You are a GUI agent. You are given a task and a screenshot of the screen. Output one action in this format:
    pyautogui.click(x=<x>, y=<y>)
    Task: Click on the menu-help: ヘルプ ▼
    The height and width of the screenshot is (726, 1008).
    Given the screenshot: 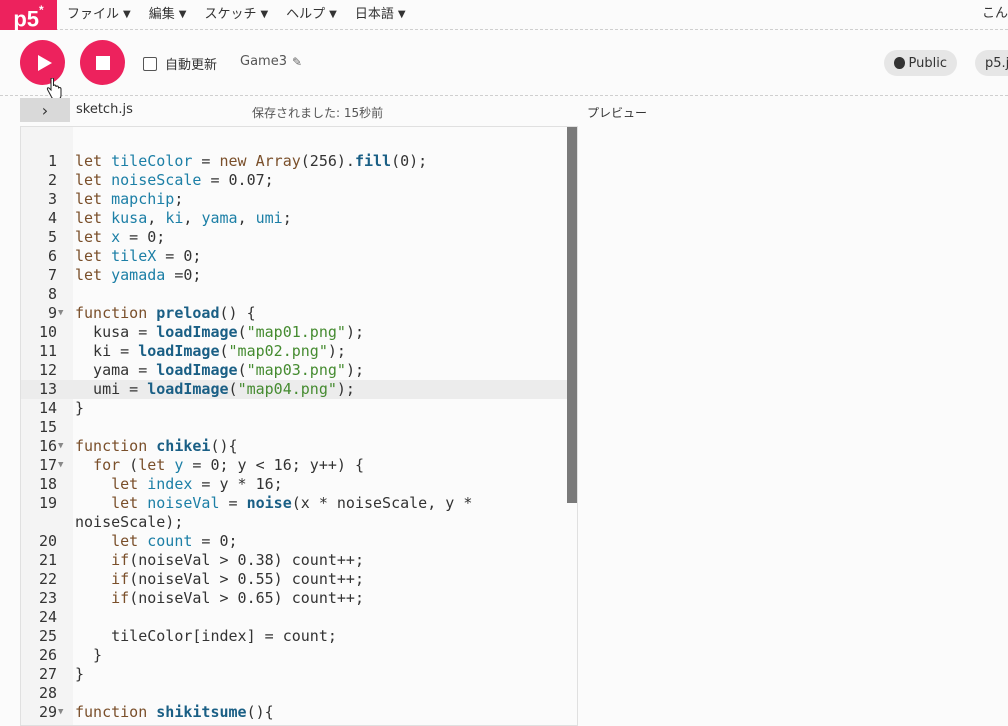 What is the action you would take?
    pyautogui.click(x=315, y=15)
    